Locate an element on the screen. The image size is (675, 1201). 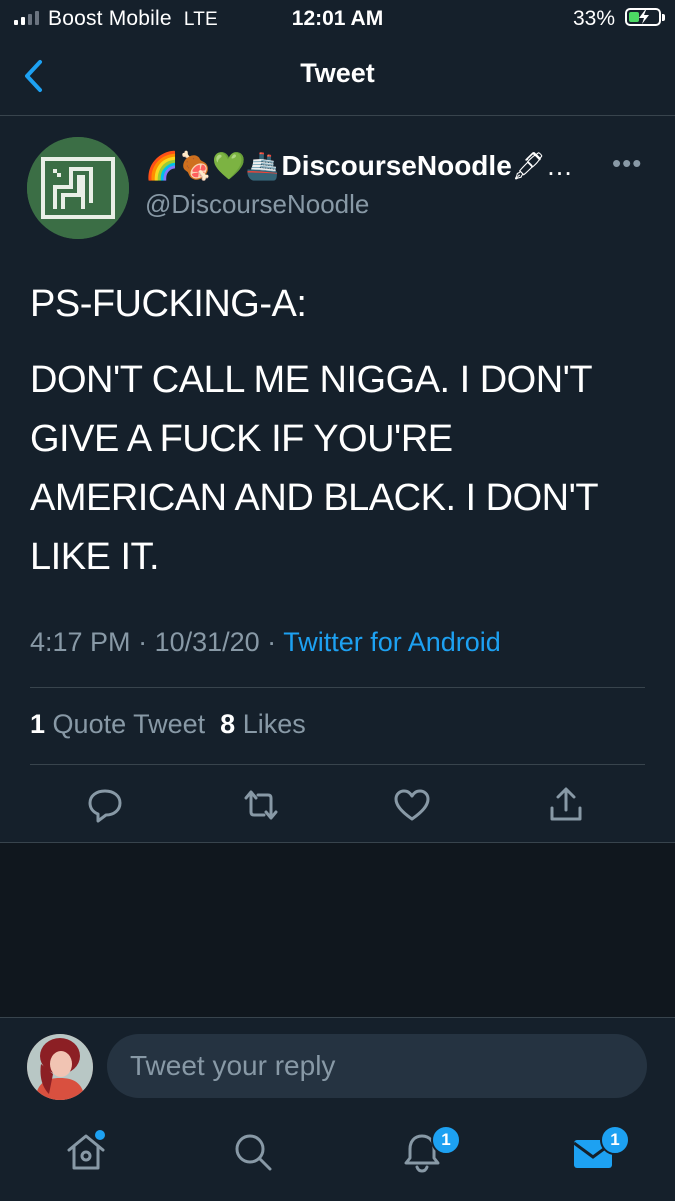
like-icon is located at coordinates (412, 805).